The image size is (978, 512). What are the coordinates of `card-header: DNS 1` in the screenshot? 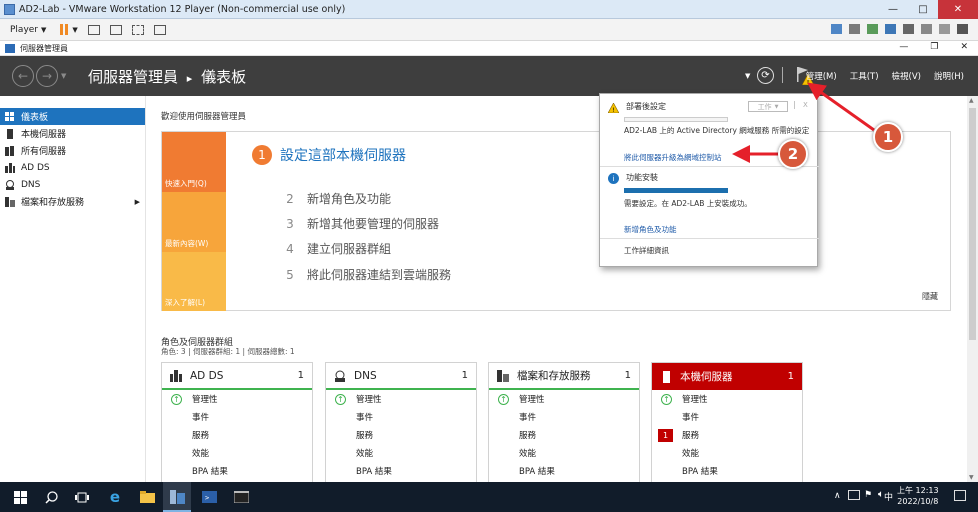 It's located at (401, 376).